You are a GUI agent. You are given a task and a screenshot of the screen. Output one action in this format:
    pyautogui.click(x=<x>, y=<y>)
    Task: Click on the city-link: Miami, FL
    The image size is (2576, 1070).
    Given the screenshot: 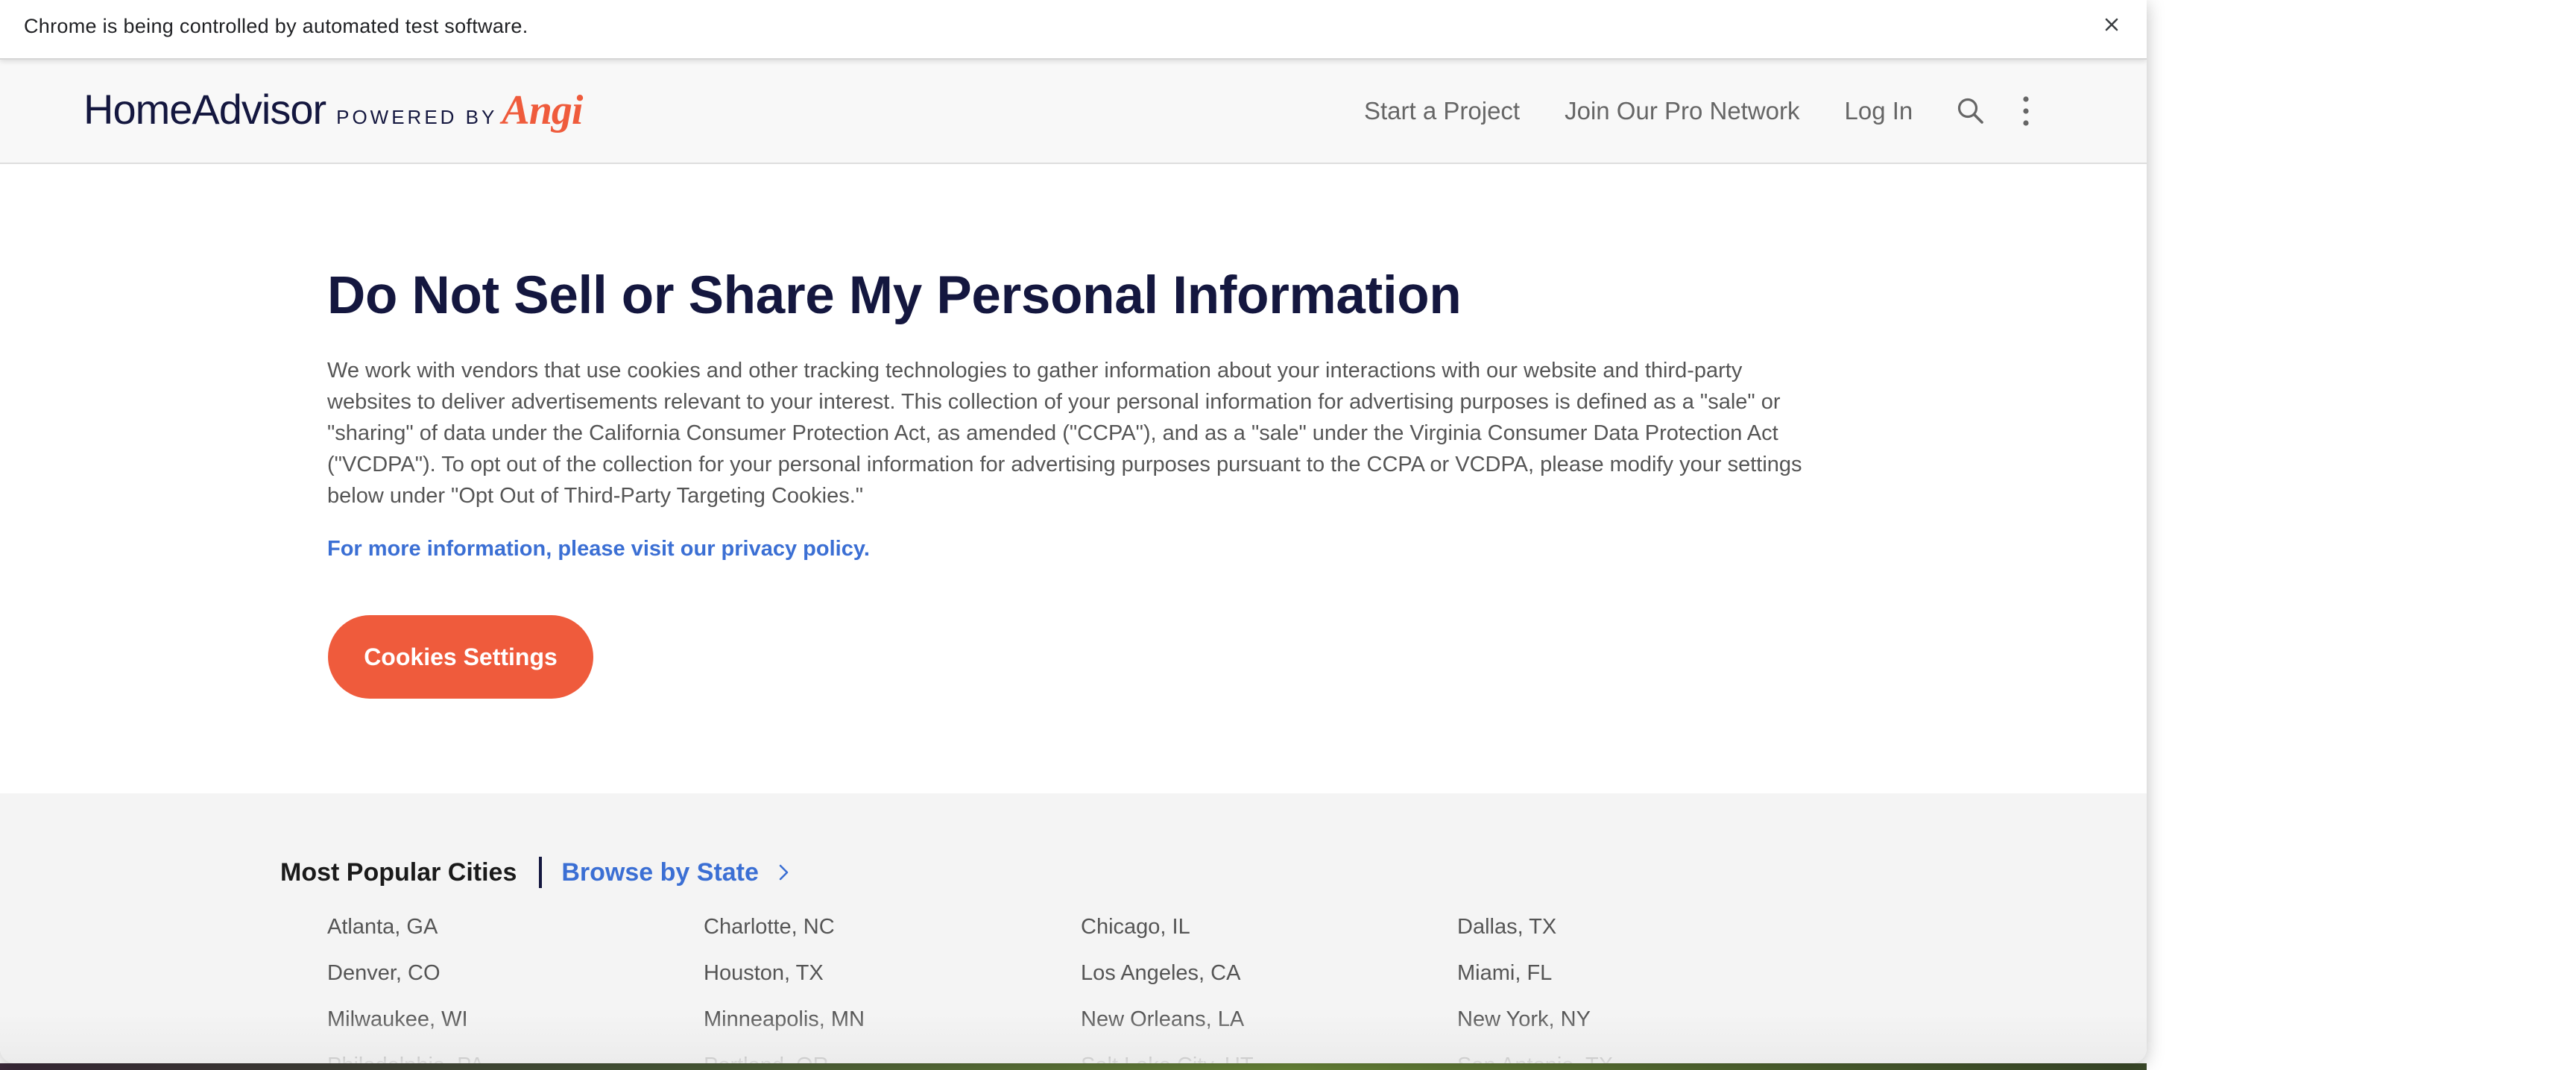 What is the action you would take?
    pyautogui.click(x=1504, y=974)
    